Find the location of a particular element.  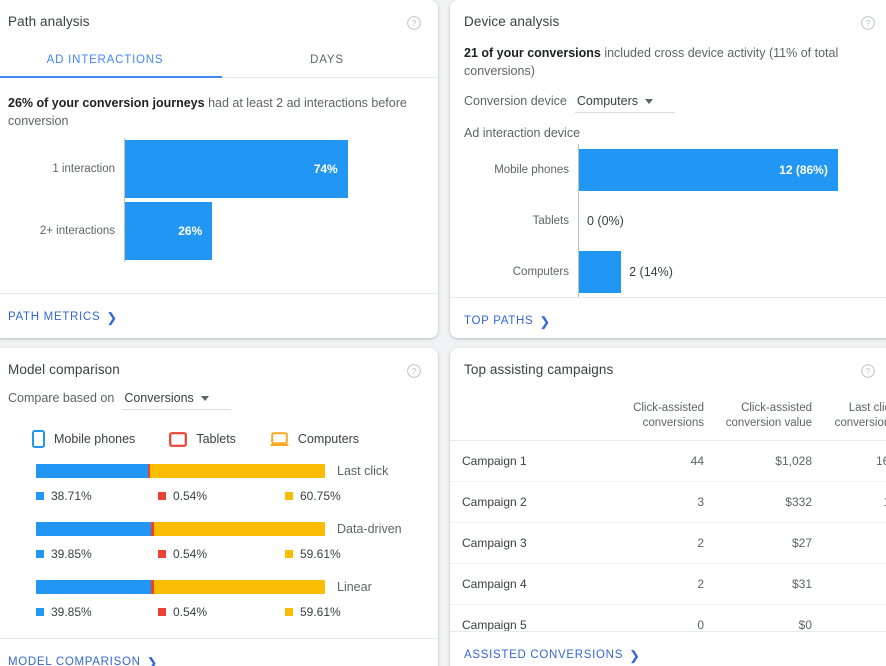

percent-value: 59.61% is located at coordinates (320, 612).